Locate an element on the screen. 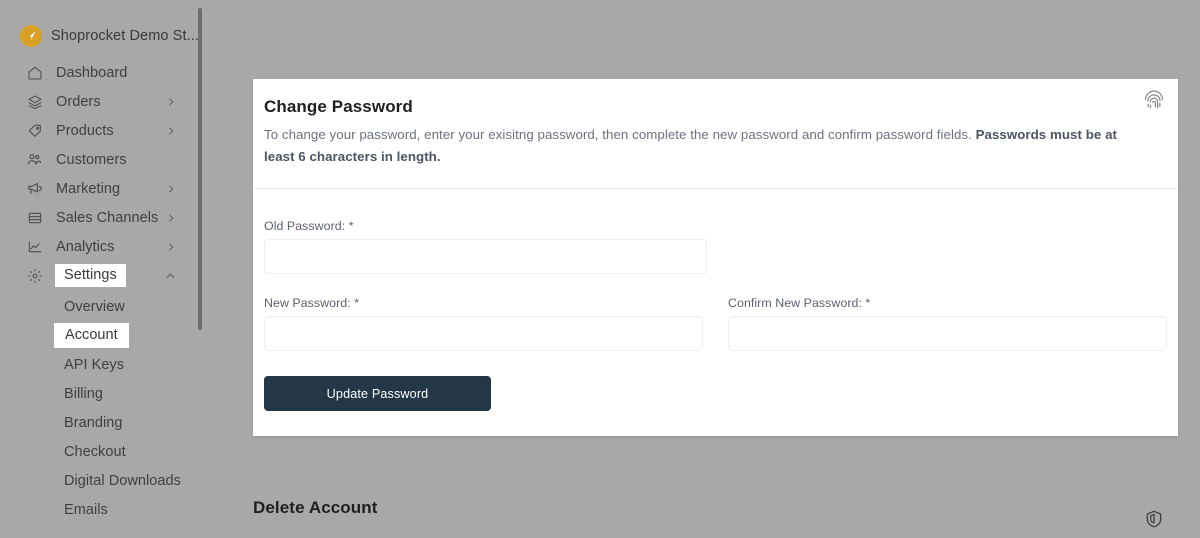  sidebar-item-overview: Overview is located at coordinates (102, 306).